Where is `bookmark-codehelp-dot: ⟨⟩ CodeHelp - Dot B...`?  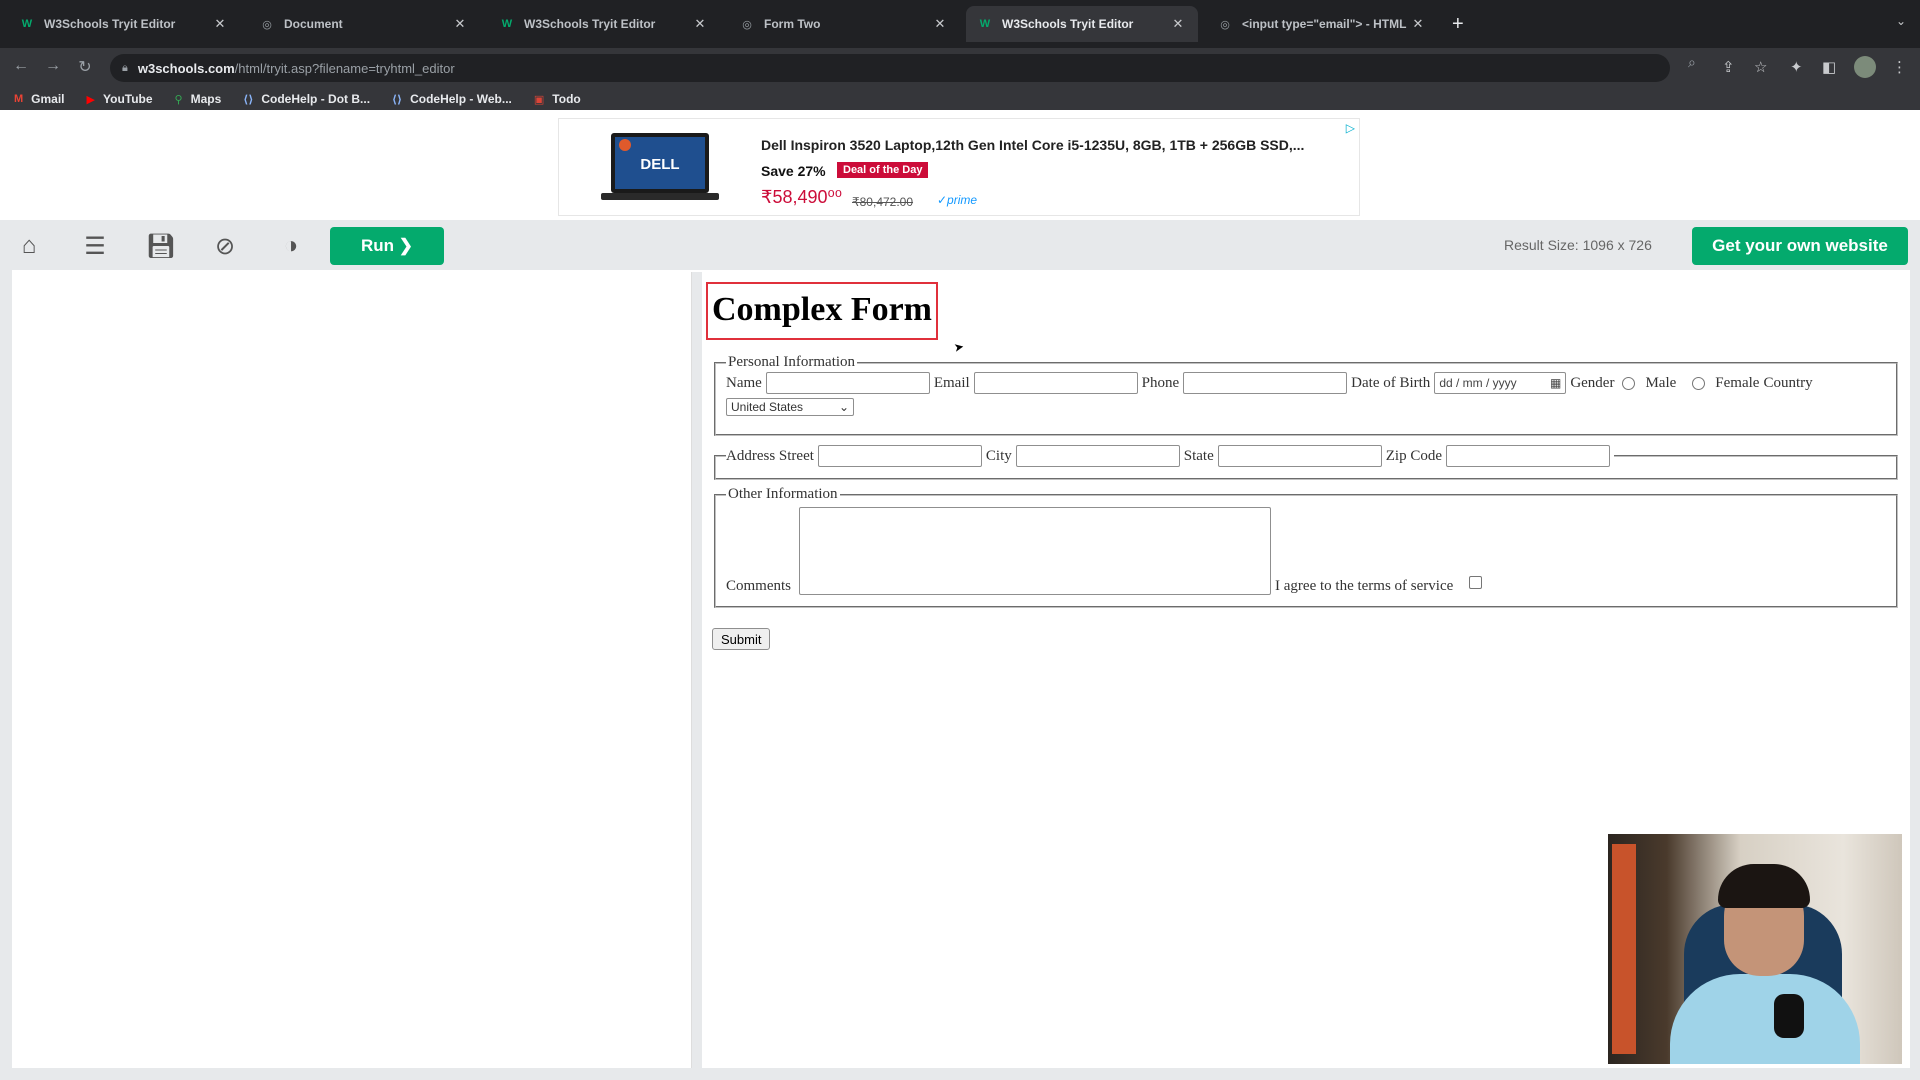 bookmark-codehelp-dot: ⟨⟩ CodeHelp - Dot B... is located at coordinates (306, 99).